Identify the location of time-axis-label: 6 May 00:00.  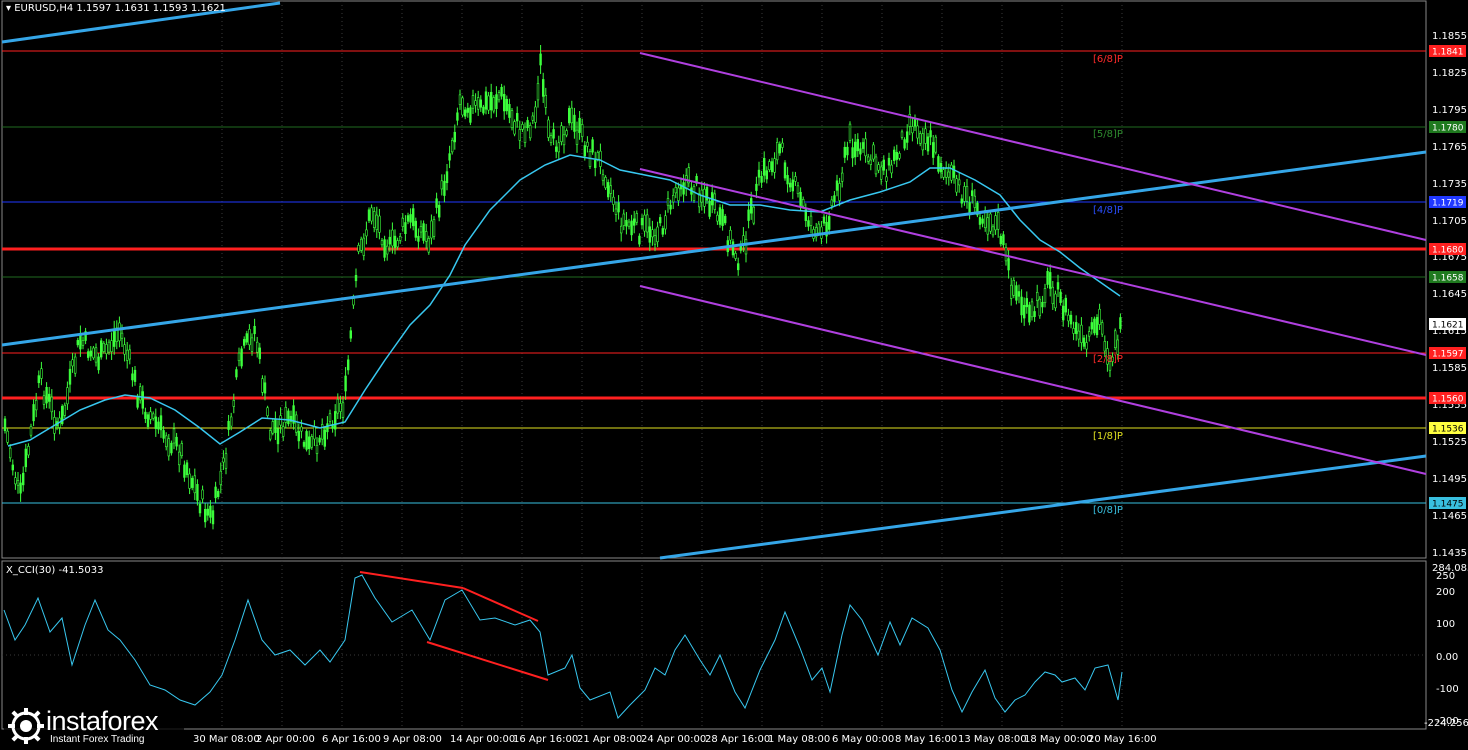
(863, 739).